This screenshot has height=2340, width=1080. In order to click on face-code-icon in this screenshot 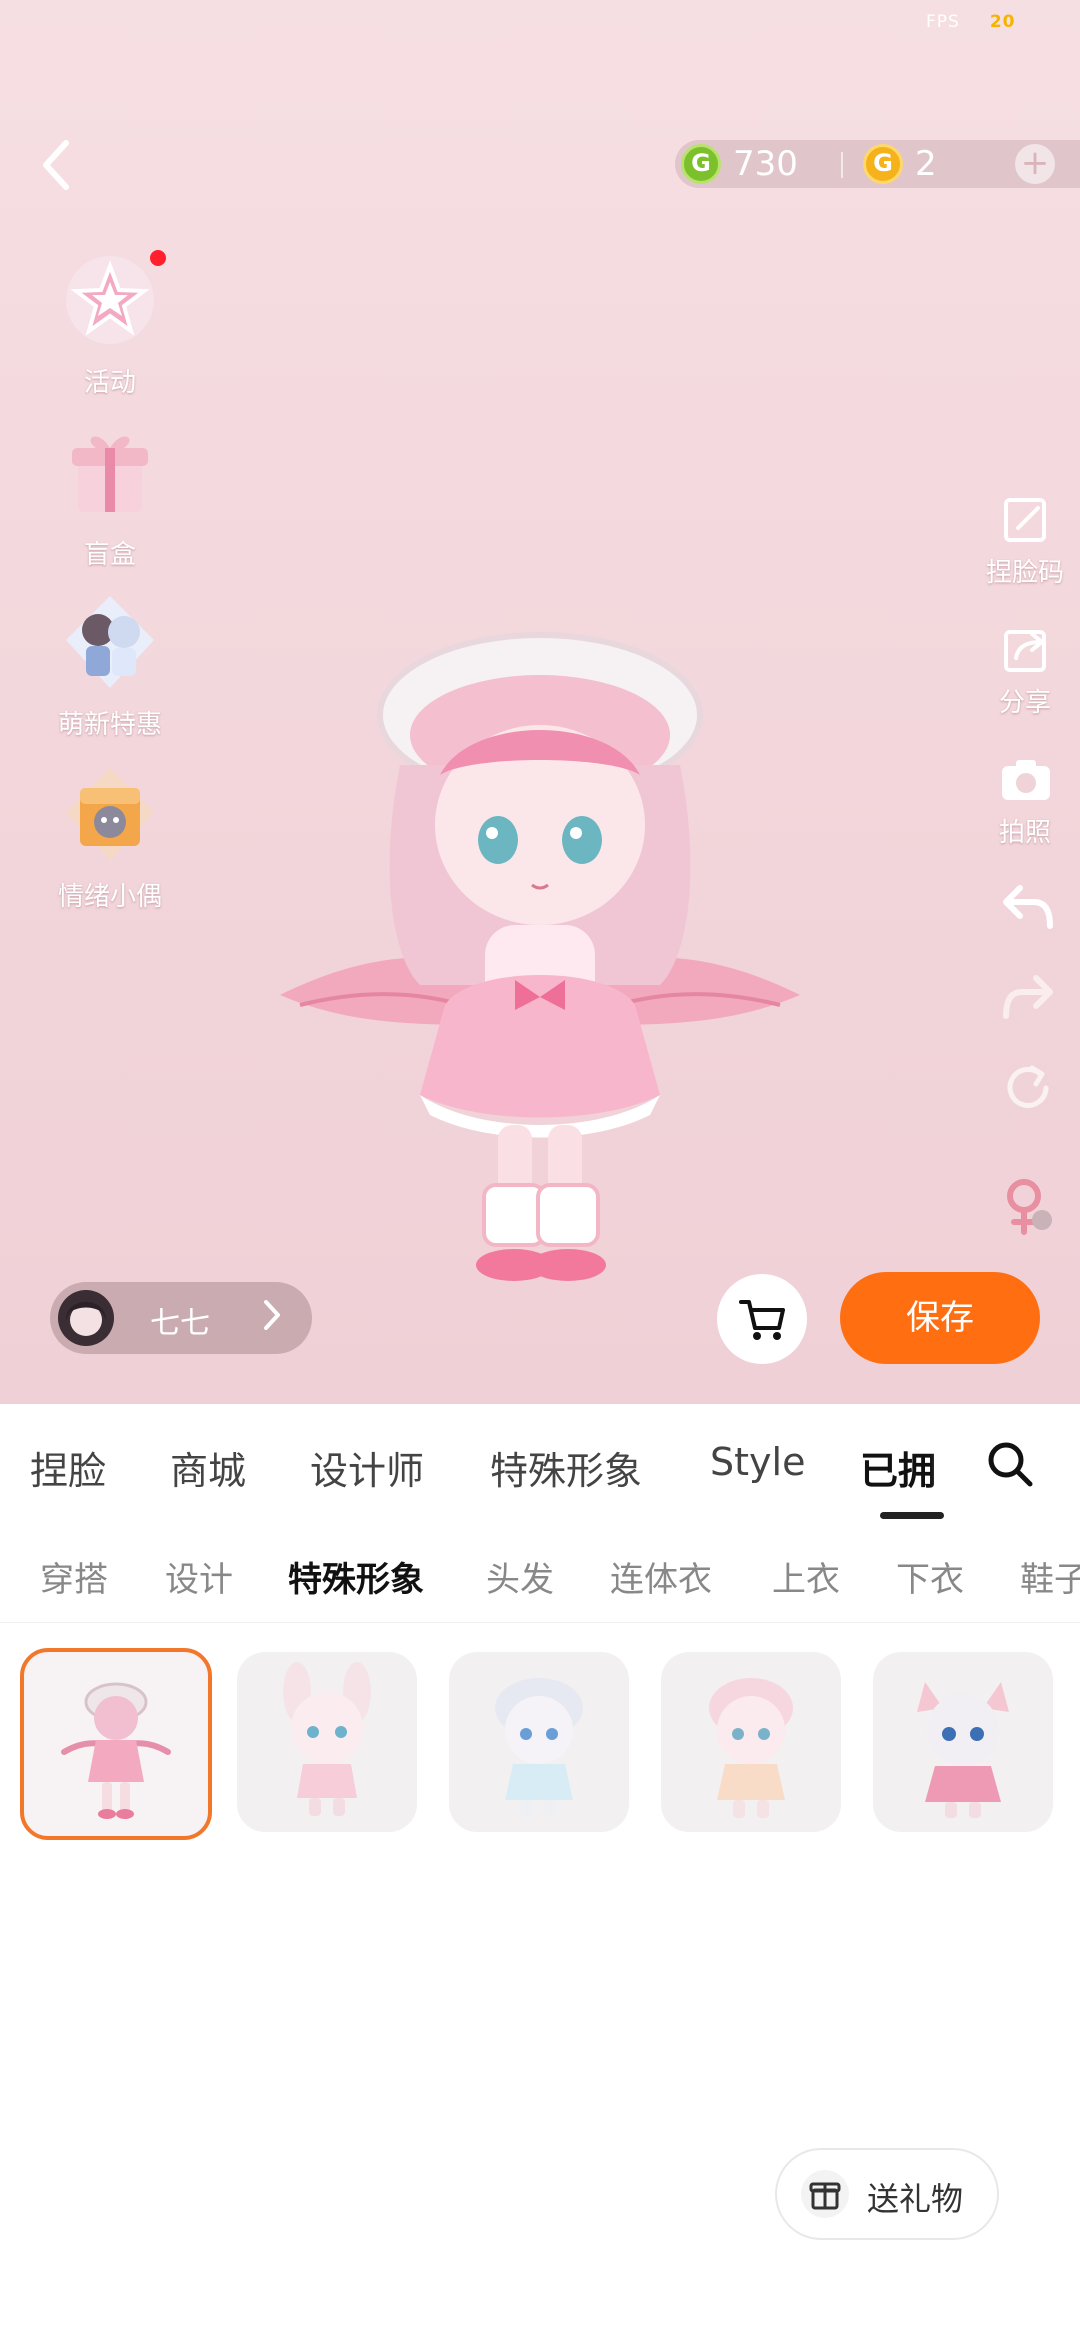, I will do `click(1025, 520)`.